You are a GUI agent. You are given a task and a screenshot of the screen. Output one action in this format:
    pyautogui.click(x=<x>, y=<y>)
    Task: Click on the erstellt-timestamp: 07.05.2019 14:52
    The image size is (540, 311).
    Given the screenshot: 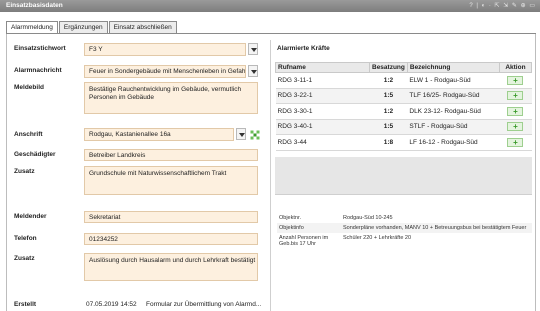 What is the action you would take?
    pyautogui.click(x=111, y=304)
    